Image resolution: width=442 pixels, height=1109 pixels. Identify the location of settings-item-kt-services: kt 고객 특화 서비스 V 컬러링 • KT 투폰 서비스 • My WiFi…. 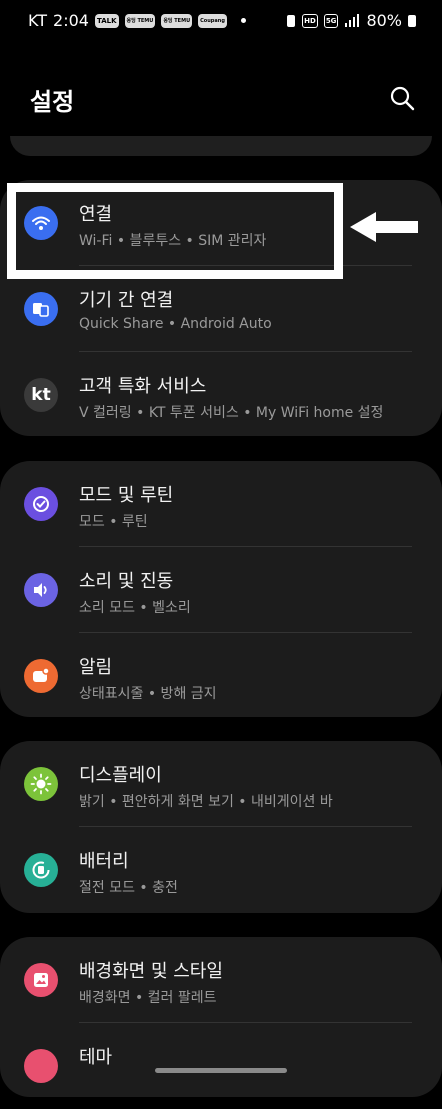
(221, 395).